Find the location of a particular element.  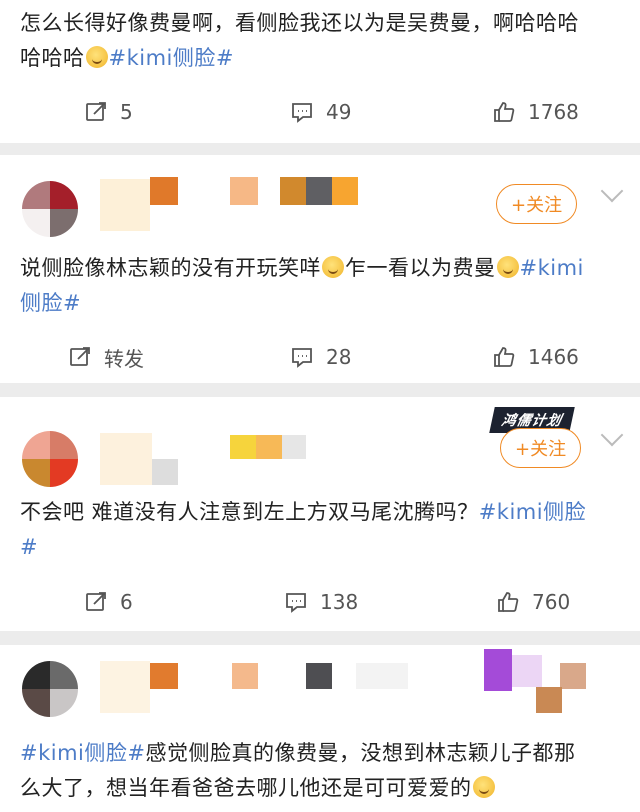

repost-button: 转发 is located at coordinates (106, 357).